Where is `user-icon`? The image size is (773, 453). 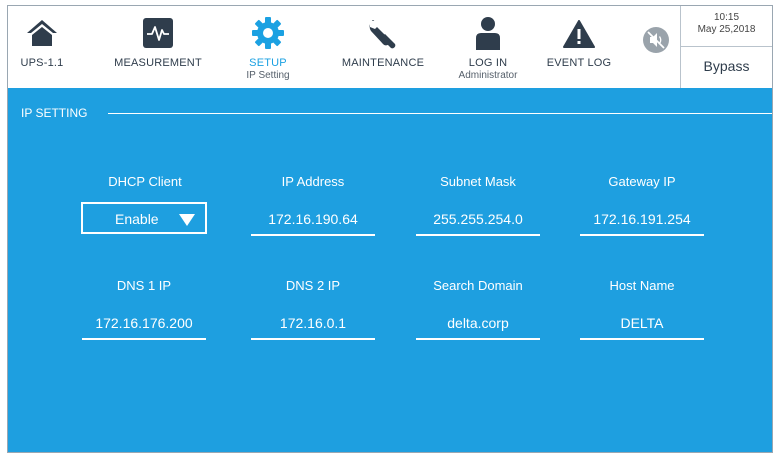 user-icon is located at coordinates (488, 35).